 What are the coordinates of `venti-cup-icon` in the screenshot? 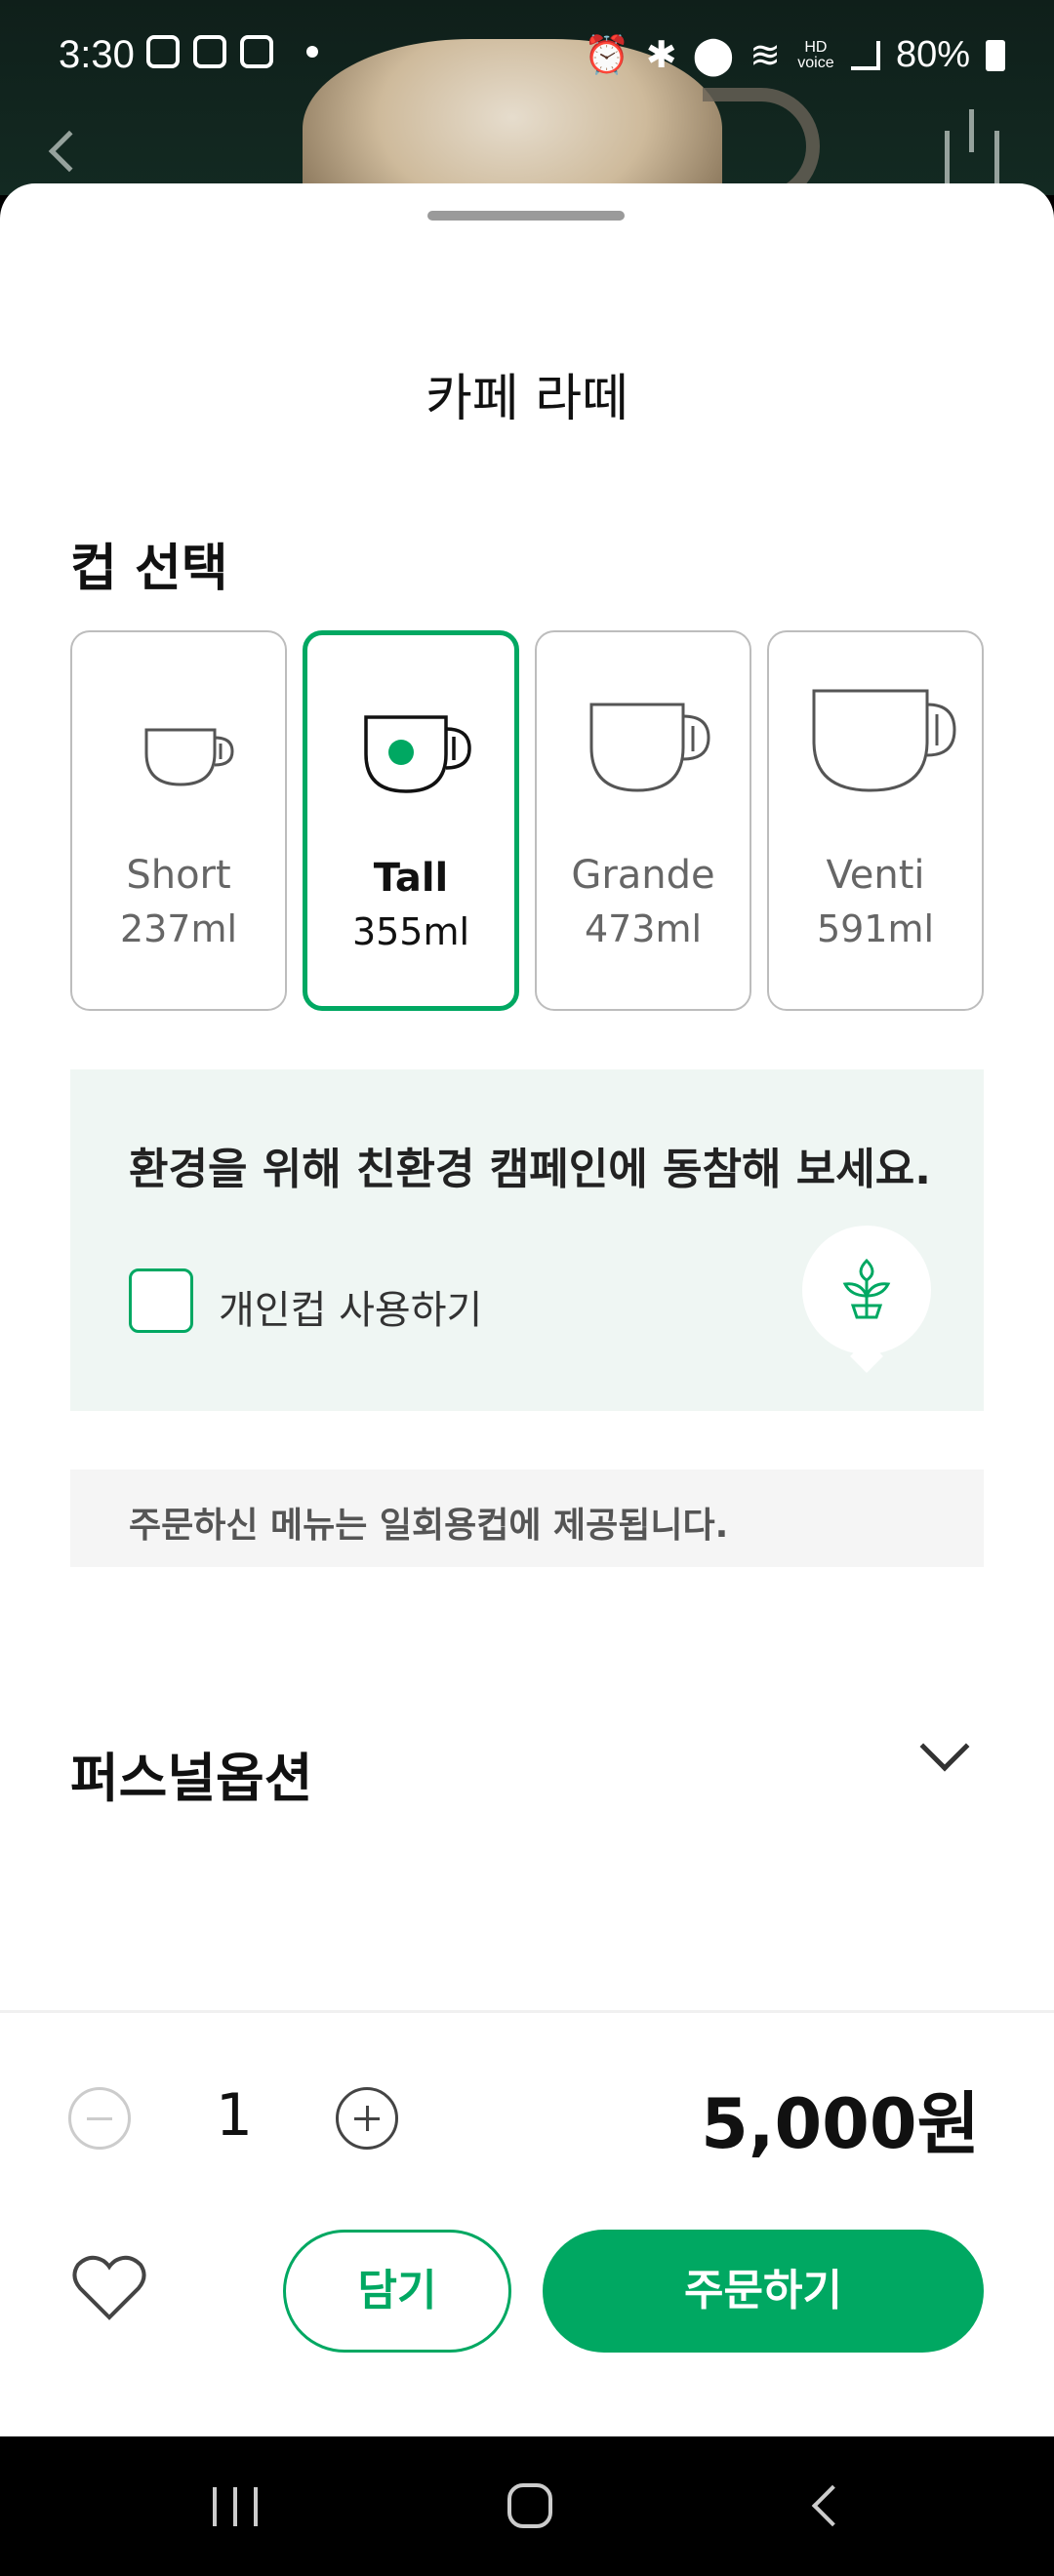 It's located at (884, 740).